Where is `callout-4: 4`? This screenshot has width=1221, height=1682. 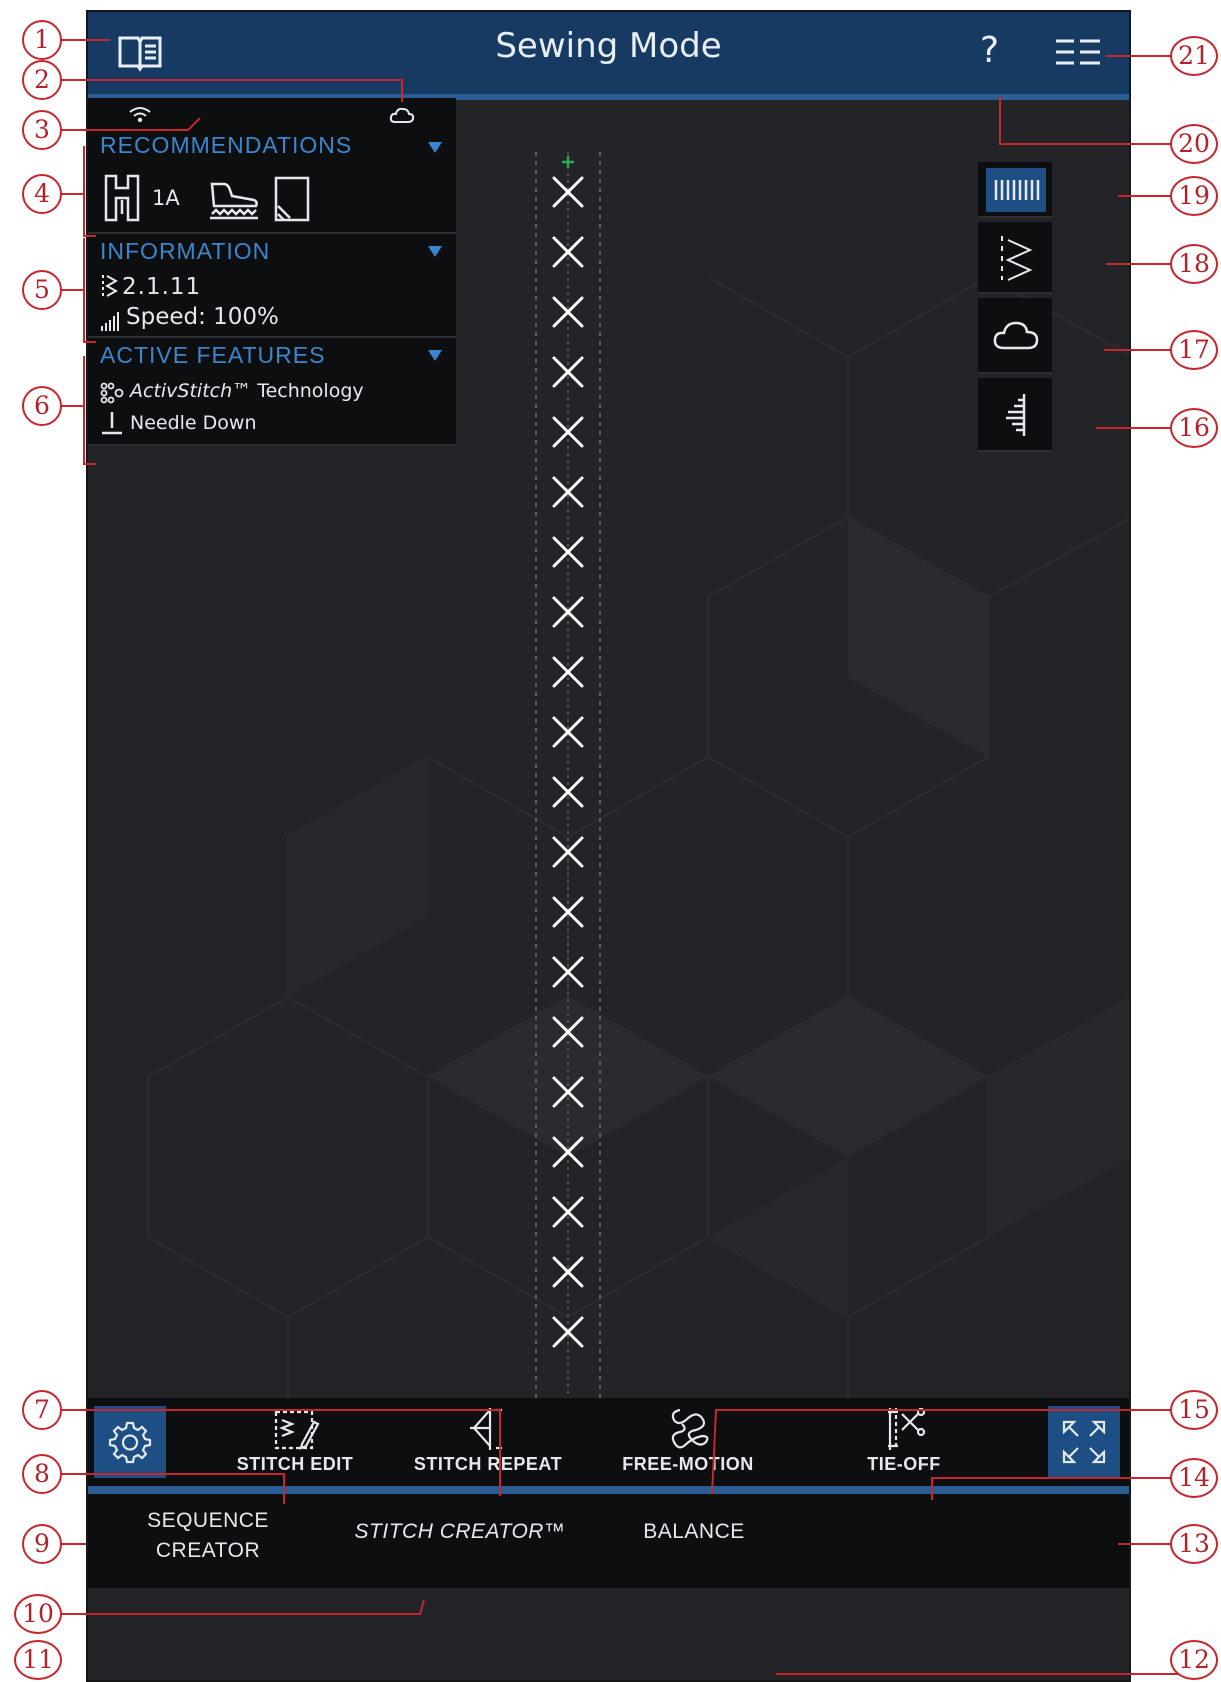
callout-4: 4 is located at coordinates (42, 194).